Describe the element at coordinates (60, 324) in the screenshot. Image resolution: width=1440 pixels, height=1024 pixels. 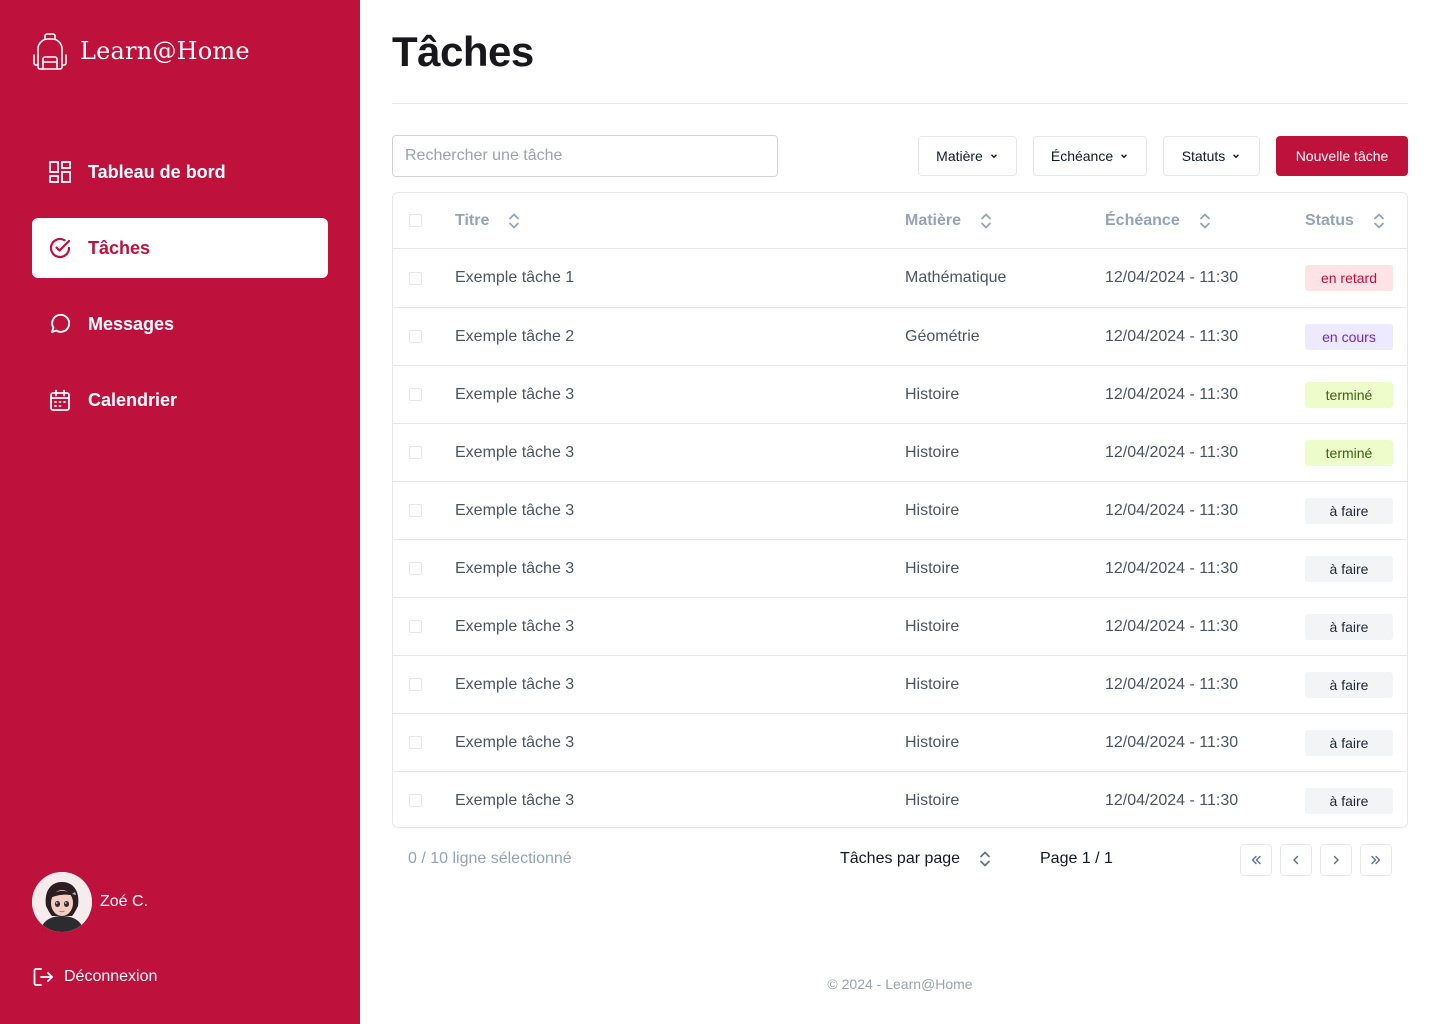
I see `message-icon` at that location.